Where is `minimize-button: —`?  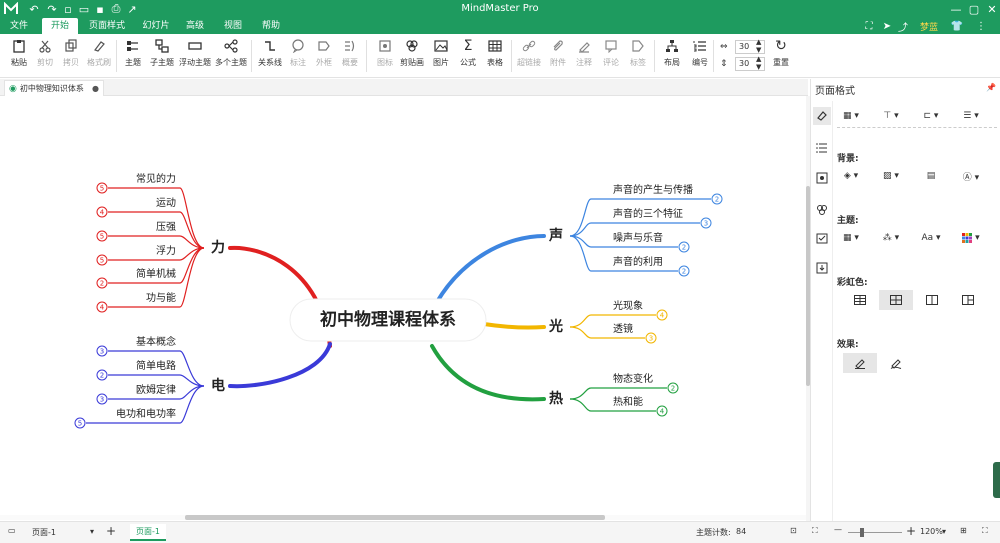
minimize-button: — is located at coordinates (956, 9).